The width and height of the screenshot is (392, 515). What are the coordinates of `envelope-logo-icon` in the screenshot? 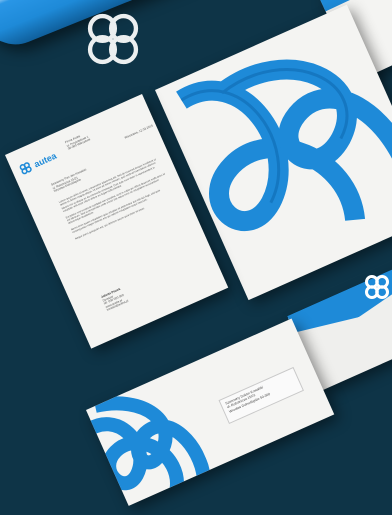 It's located at (377, 287).